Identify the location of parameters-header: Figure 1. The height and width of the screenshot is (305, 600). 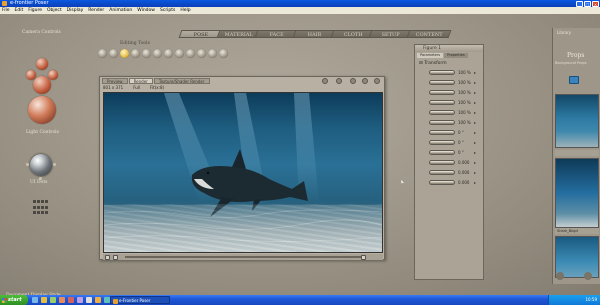
(449, 48).